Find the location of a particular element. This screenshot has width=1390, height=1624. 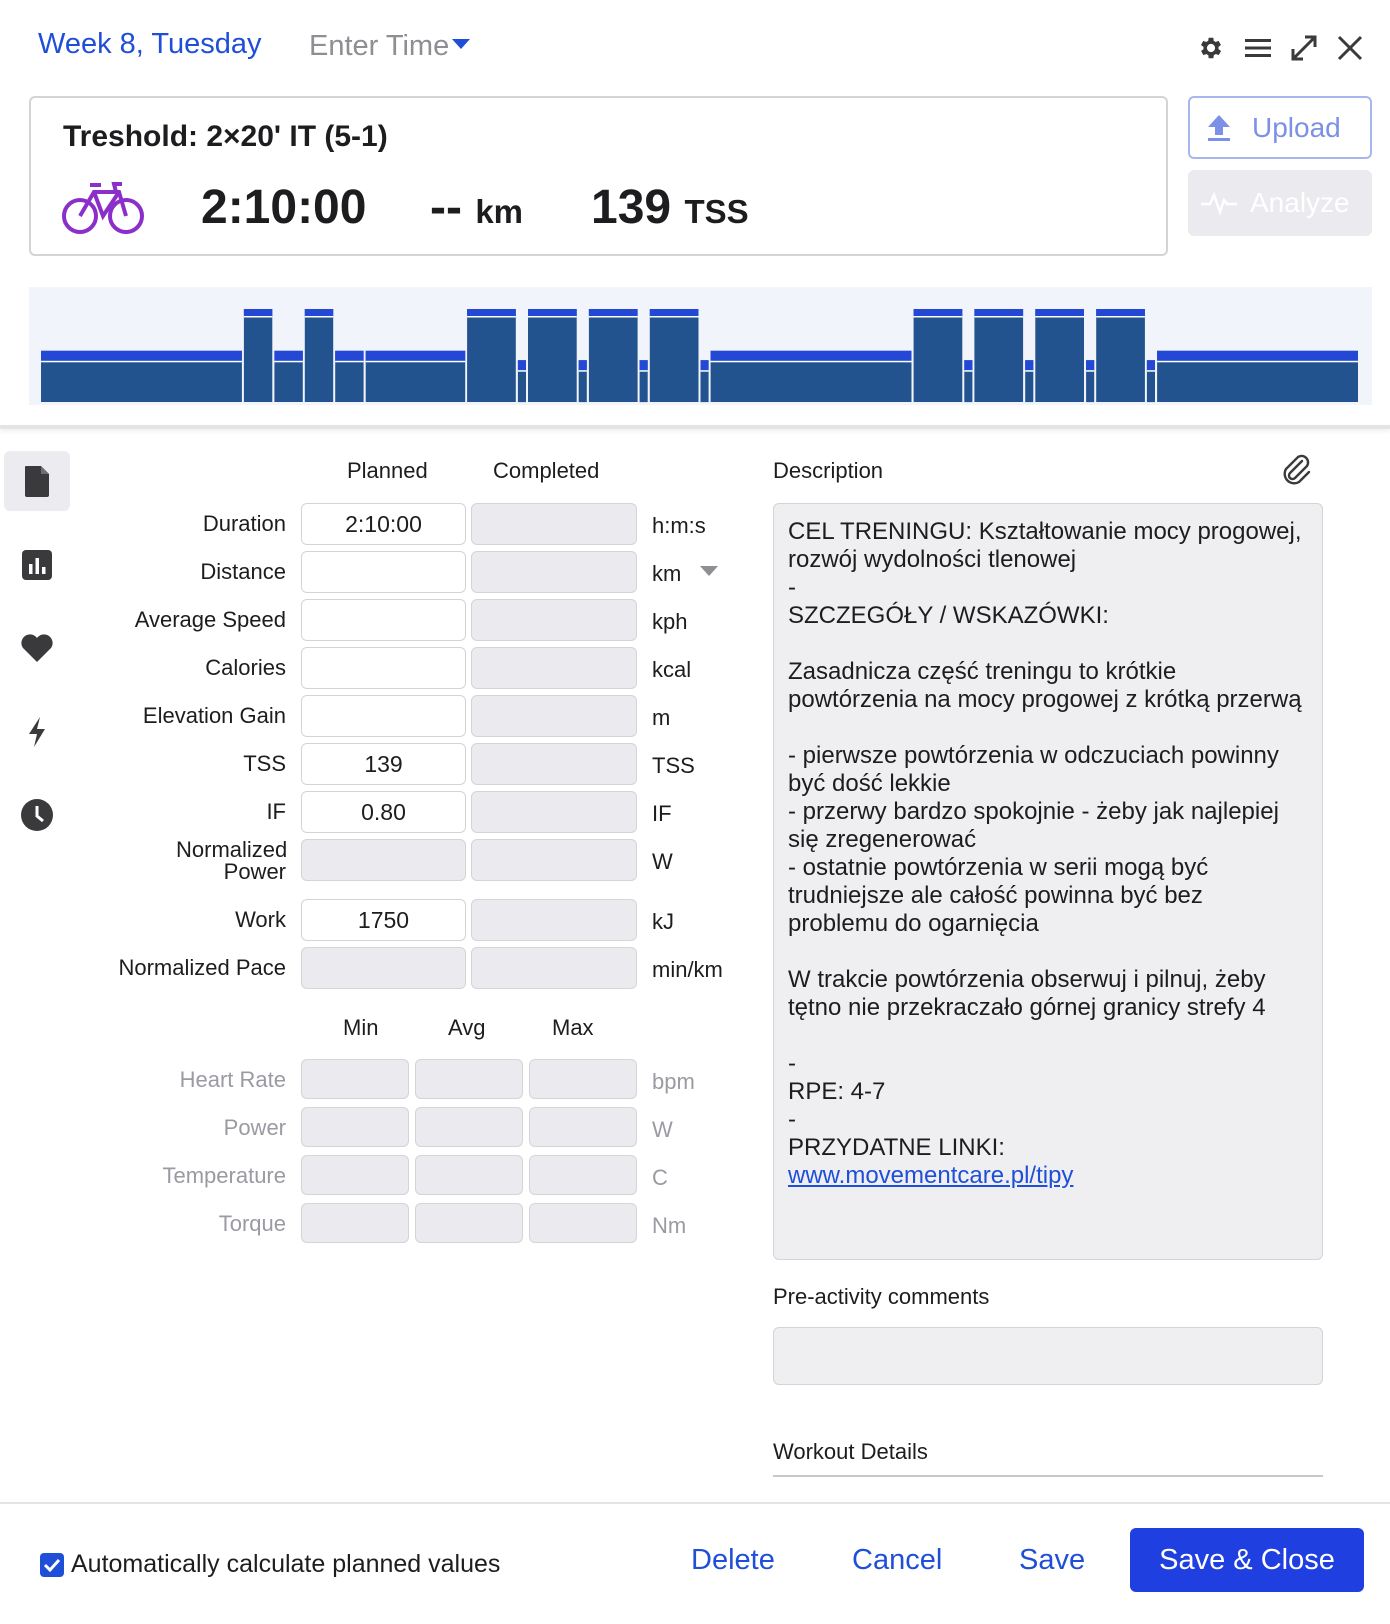

enter-time-dropdown: Enter Time is located at coordinates (390, 46).